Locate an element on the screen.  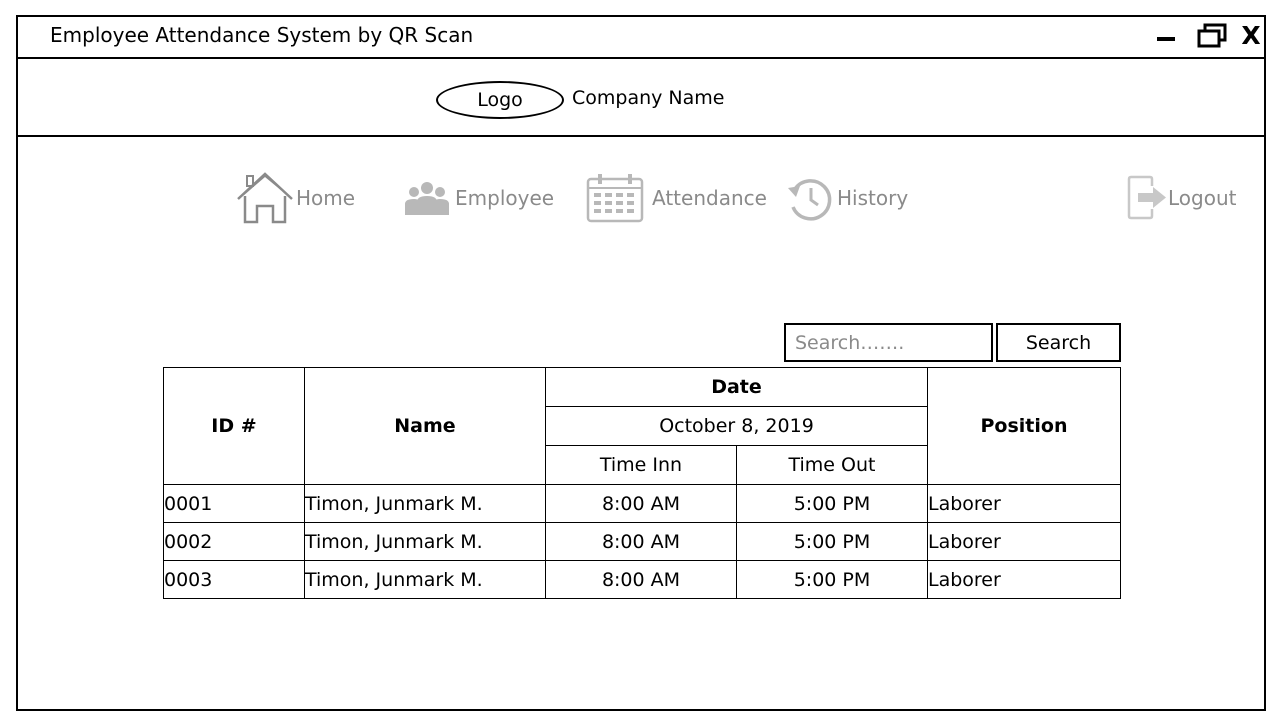
calendar-icon is located at coordinates (615, 198).